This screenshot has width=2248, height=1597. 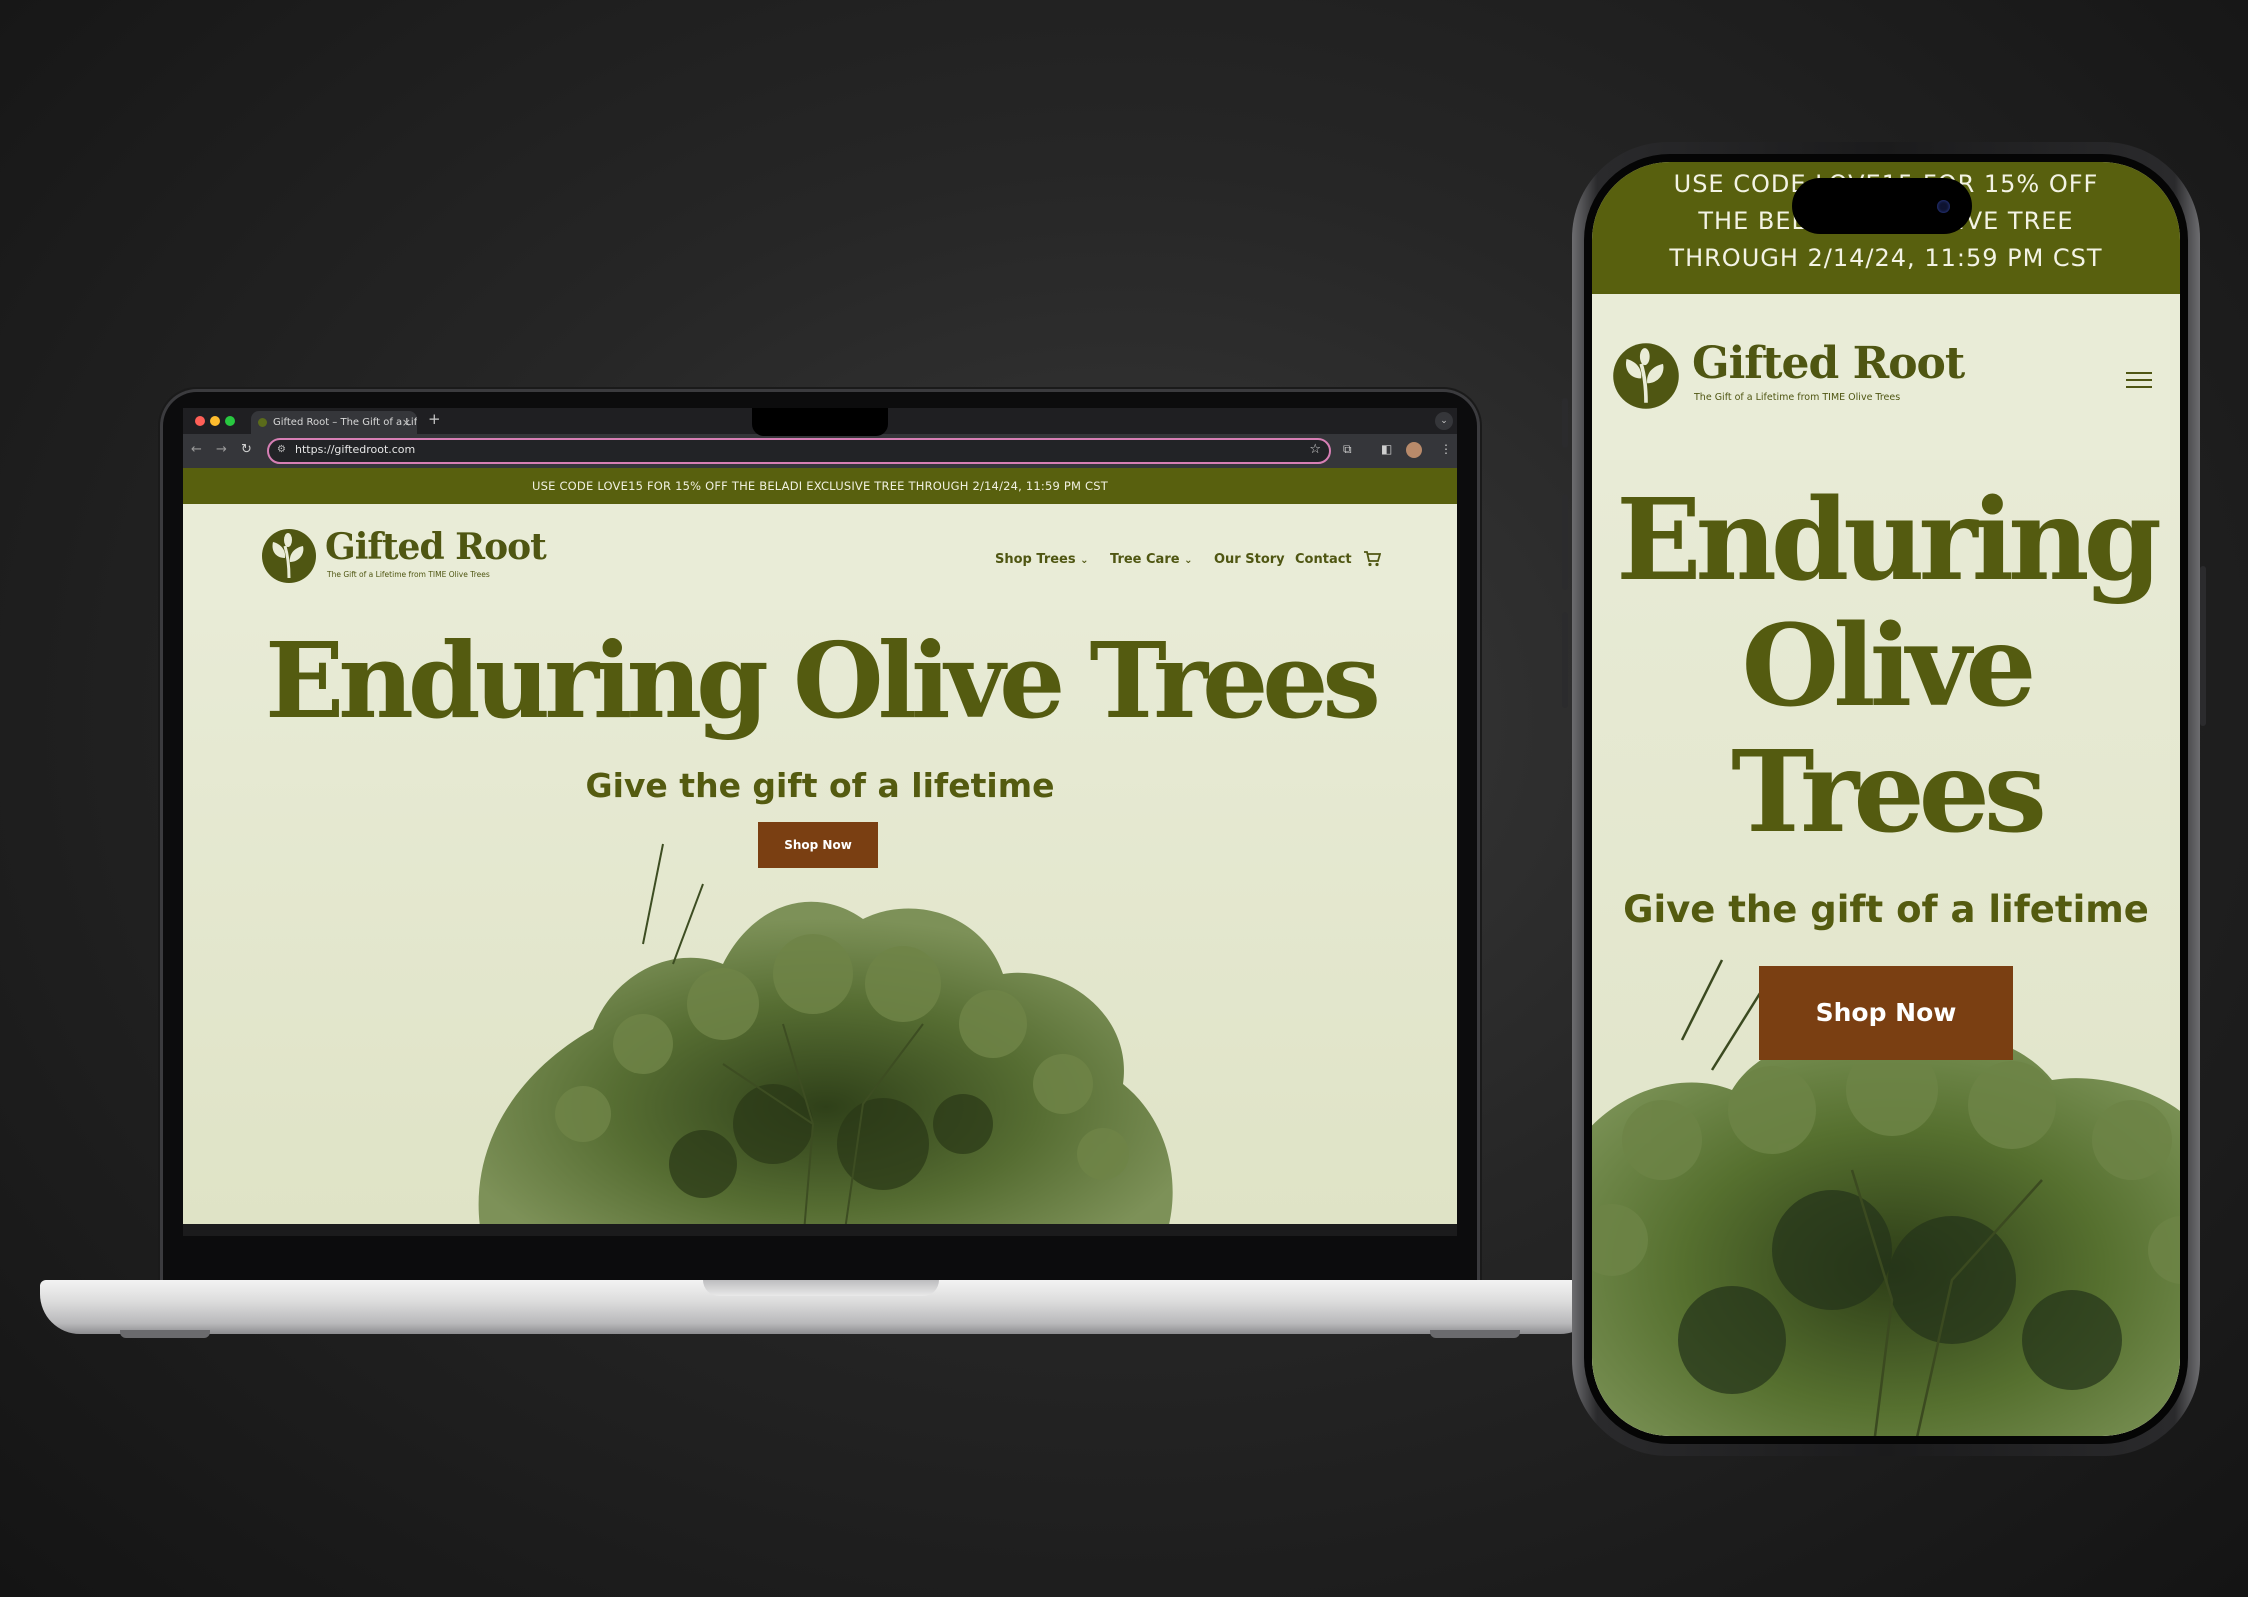 I want to click on close-window-dot, so click(x=200, y=421).